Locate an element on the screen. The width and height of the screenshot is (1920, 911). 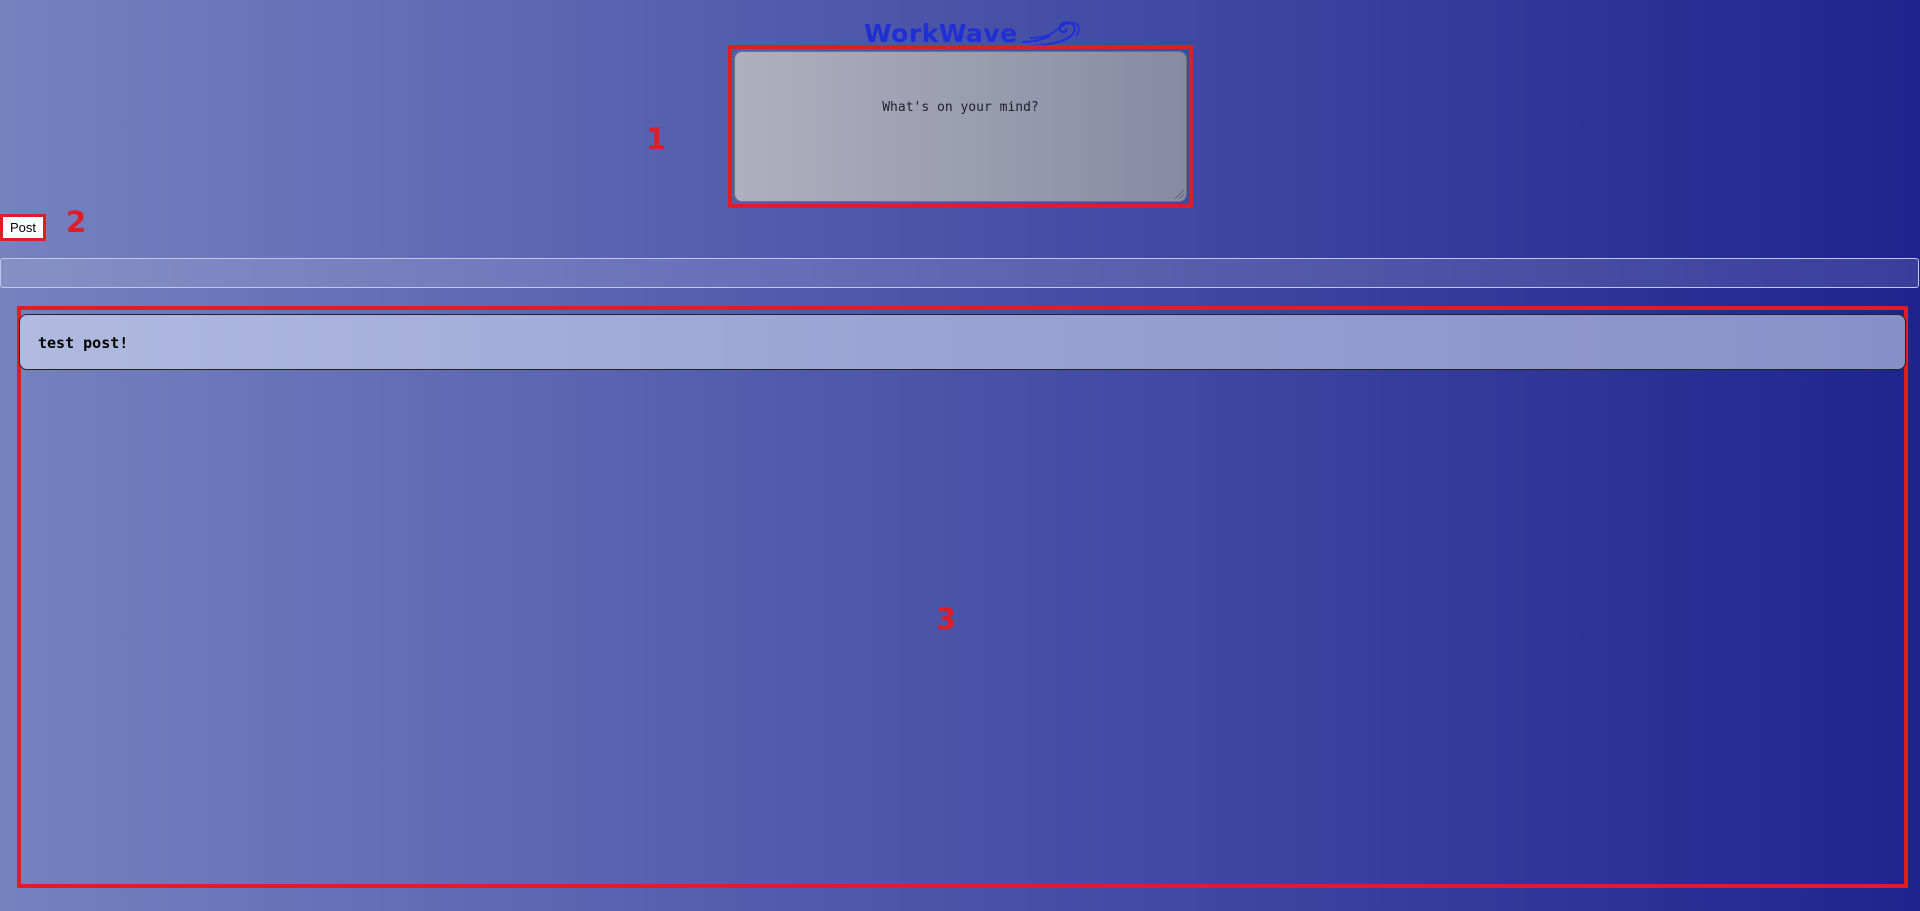
composer-placeholder: What's on your mind? is located at coordinates (960, 107).